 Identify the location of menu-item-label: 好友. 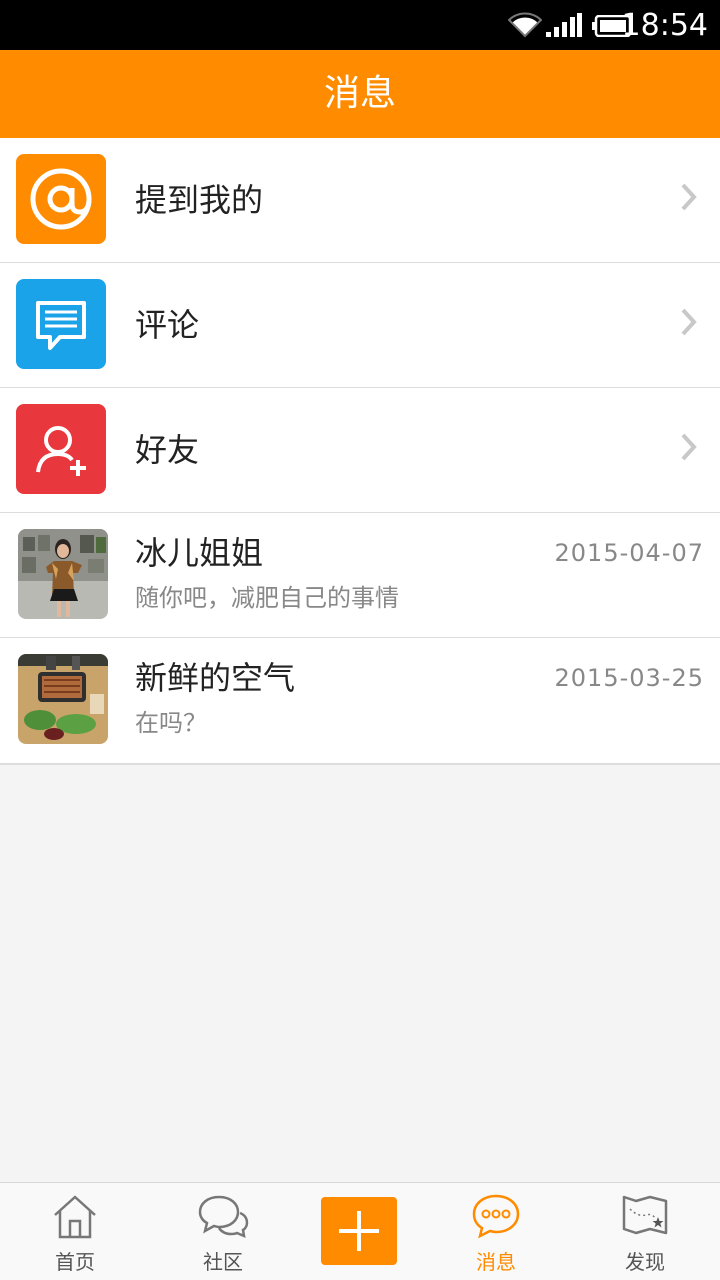
(167, 450).